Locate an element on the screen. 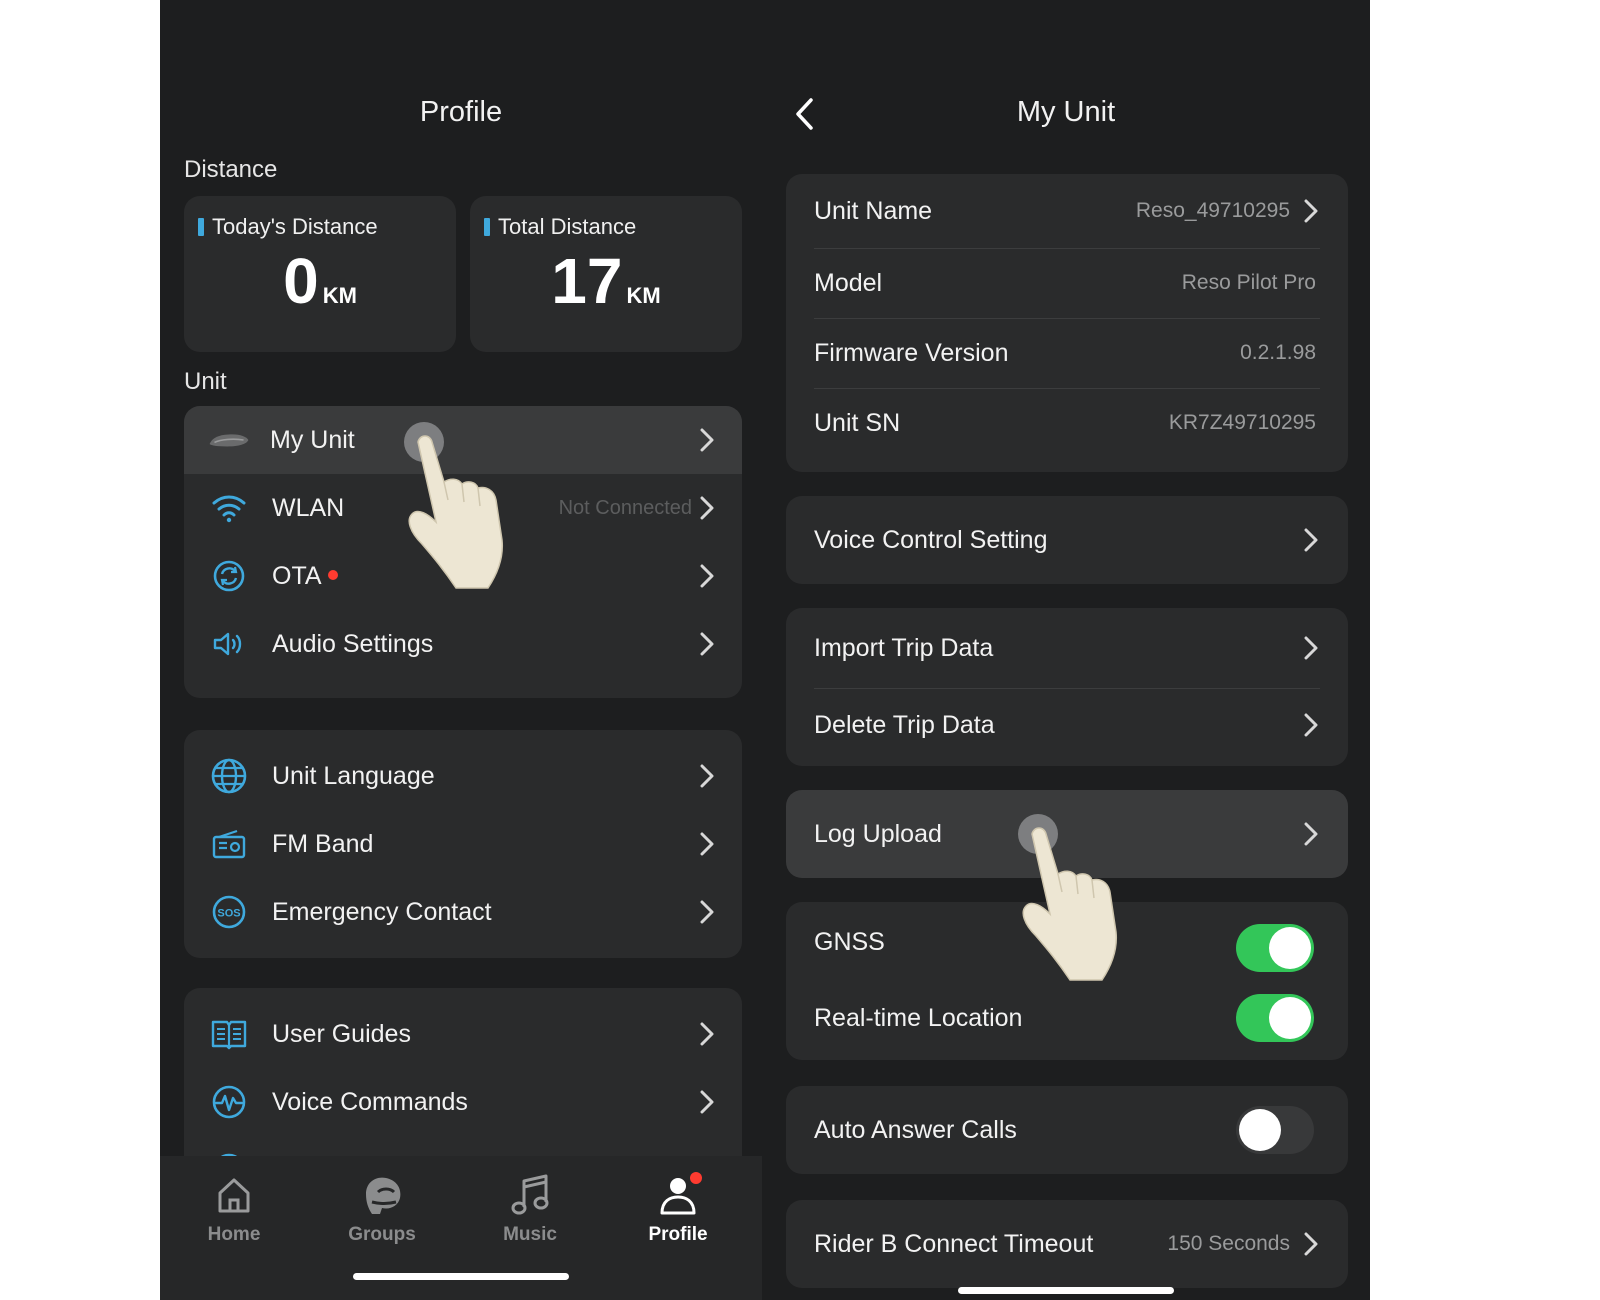 This screenshot has width=1600, height=1300. voice-control-setting-row: Voice Control Setting is located at coordinates (1067, 540).